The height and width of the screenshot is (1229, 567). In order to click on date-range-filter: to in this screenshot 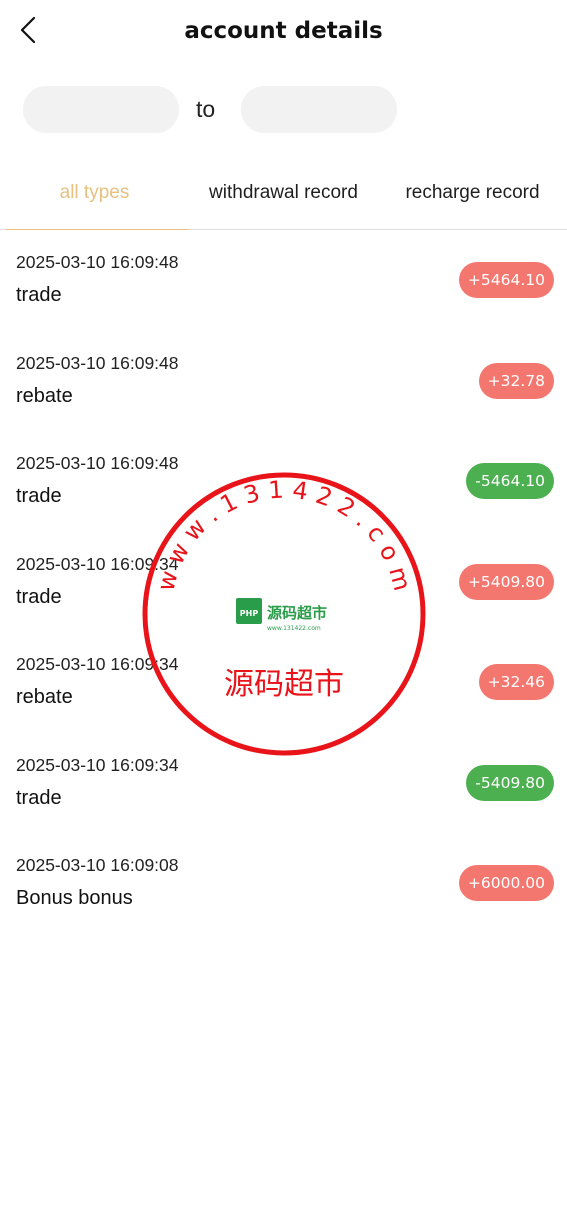, I will do `click(283, 111)`.